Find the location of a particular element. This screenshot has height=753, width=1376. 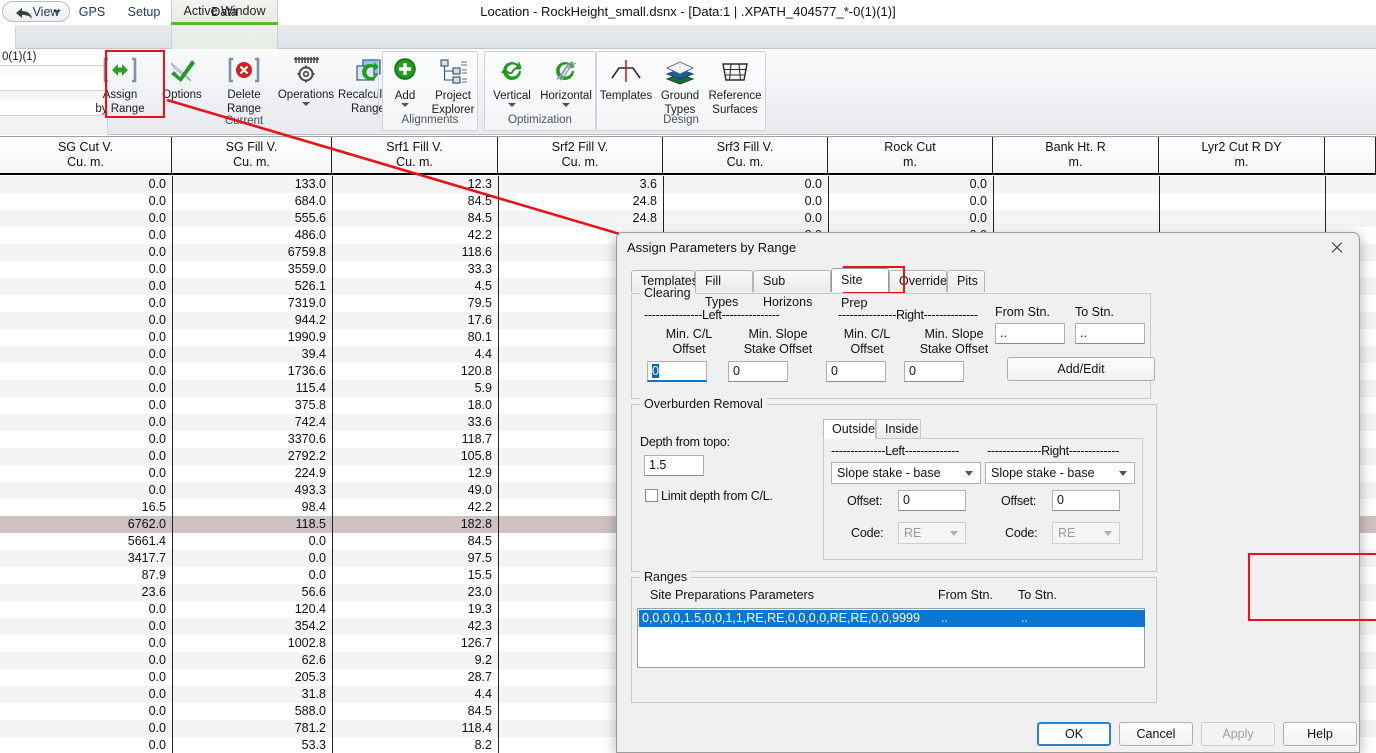

overburden-right-offset-input: 0 is located at coordinates (1086, 500).